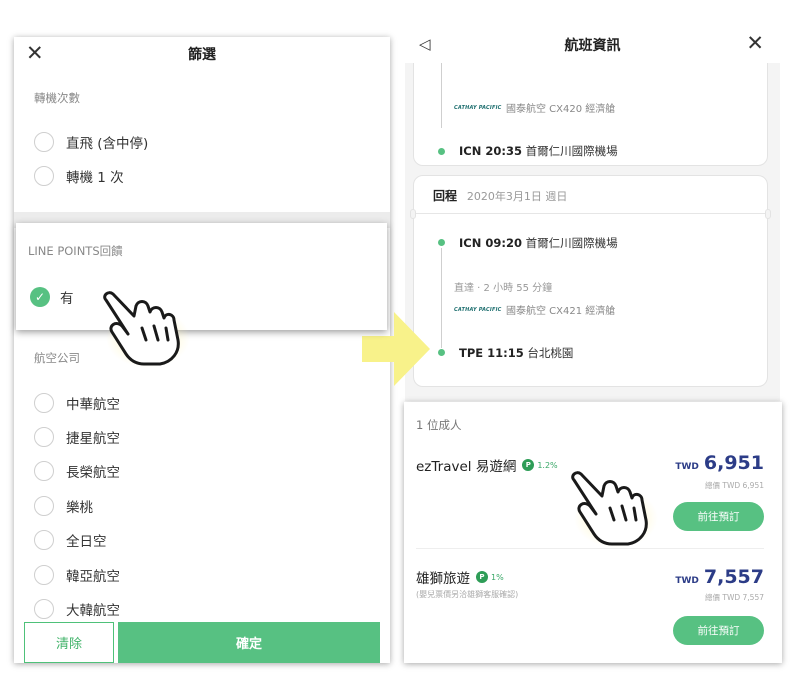 Image resolution: width=800 pixels, height=700 pixels. Describe the element at coordinates (755, 43) in the screenshot. I see `close-icon: ✕` at that location.